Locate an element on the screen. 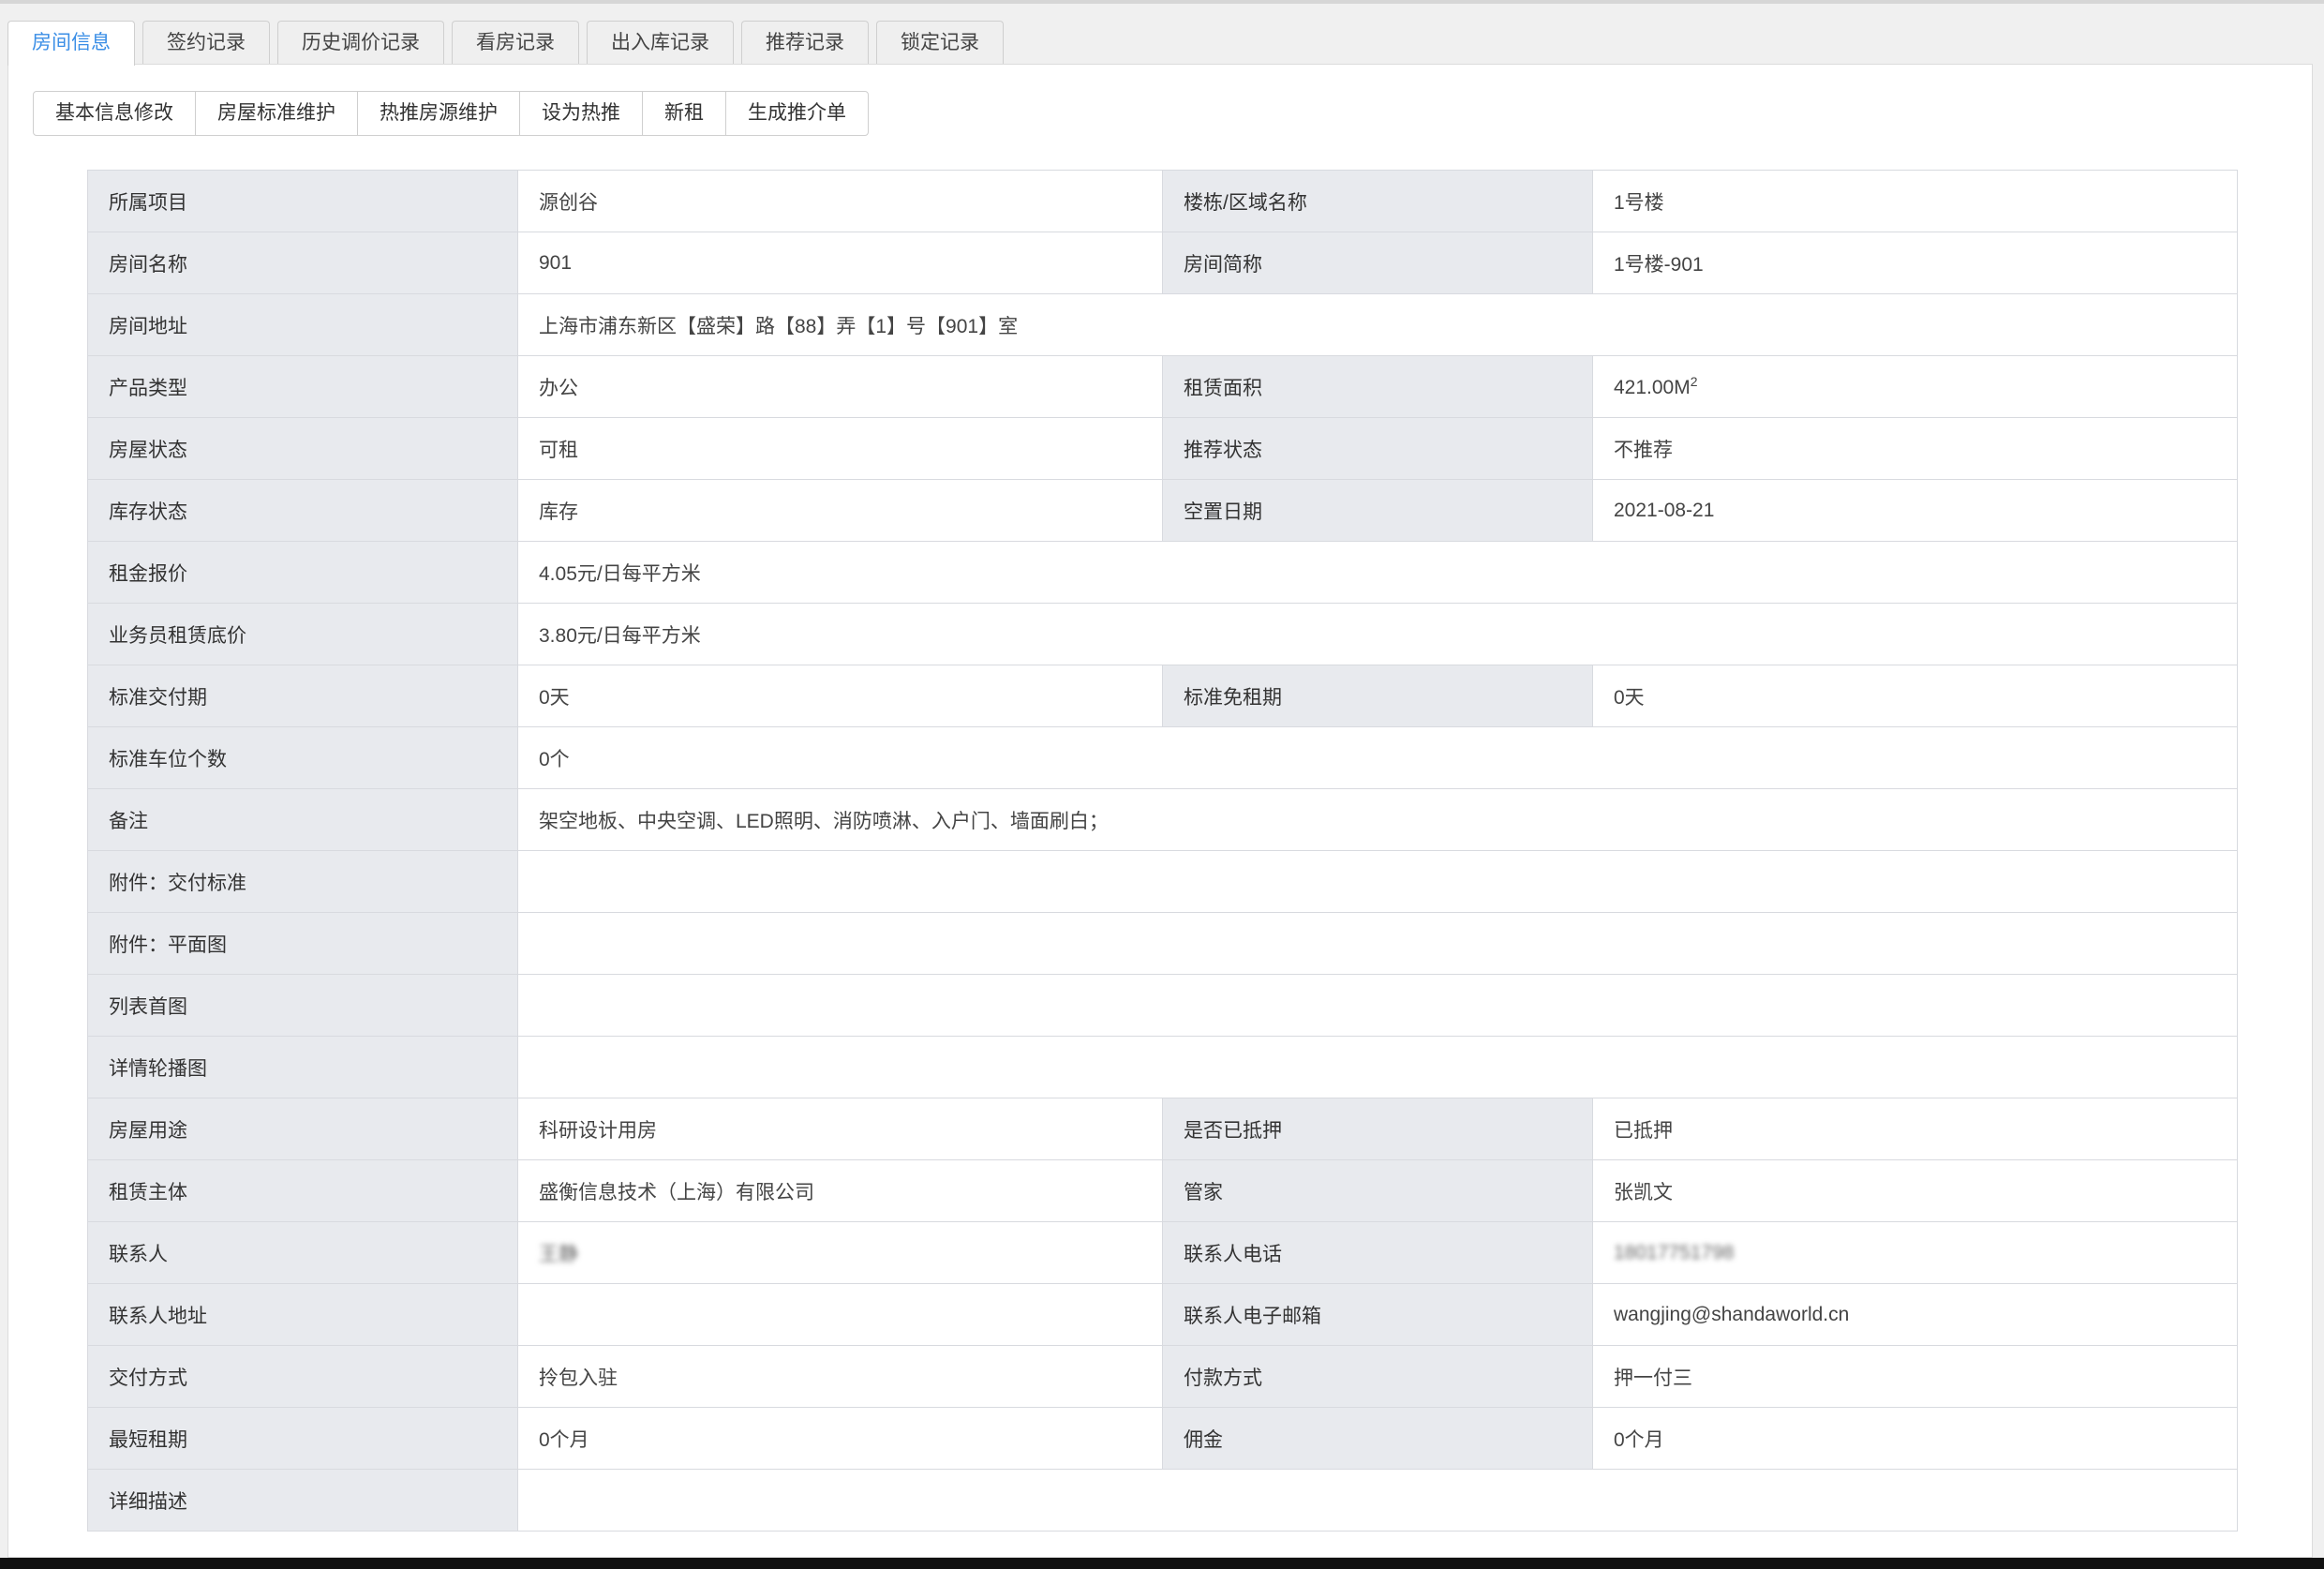  field-label: 佣金 is located at coordinates (1378, 1438).